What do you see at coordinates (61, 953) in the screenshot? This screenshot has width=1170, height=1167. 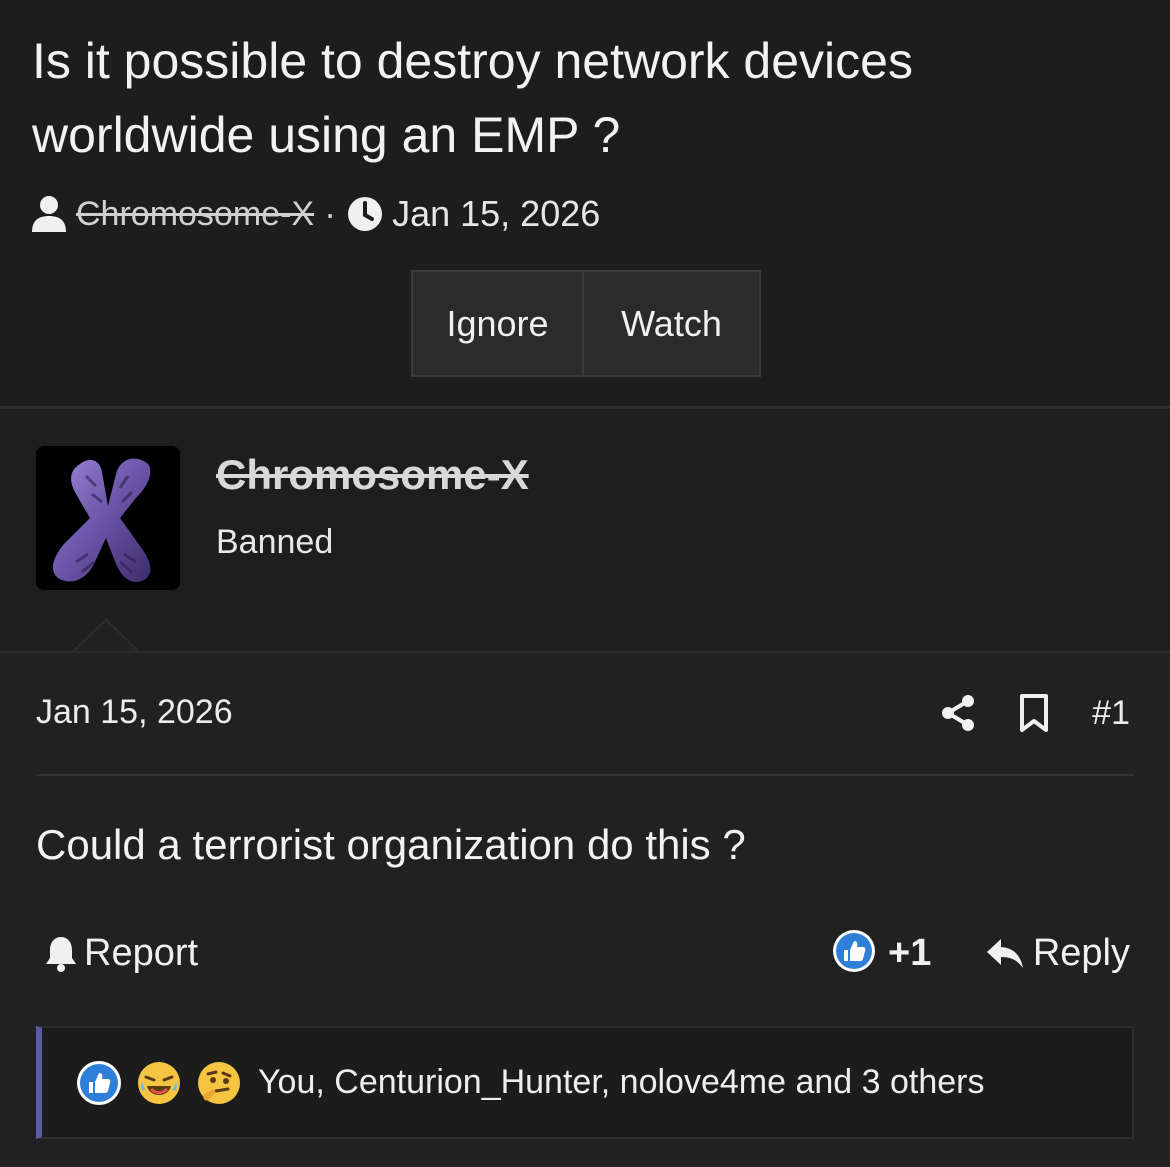 I see `bell-icon` at bounding box center [61, 953].